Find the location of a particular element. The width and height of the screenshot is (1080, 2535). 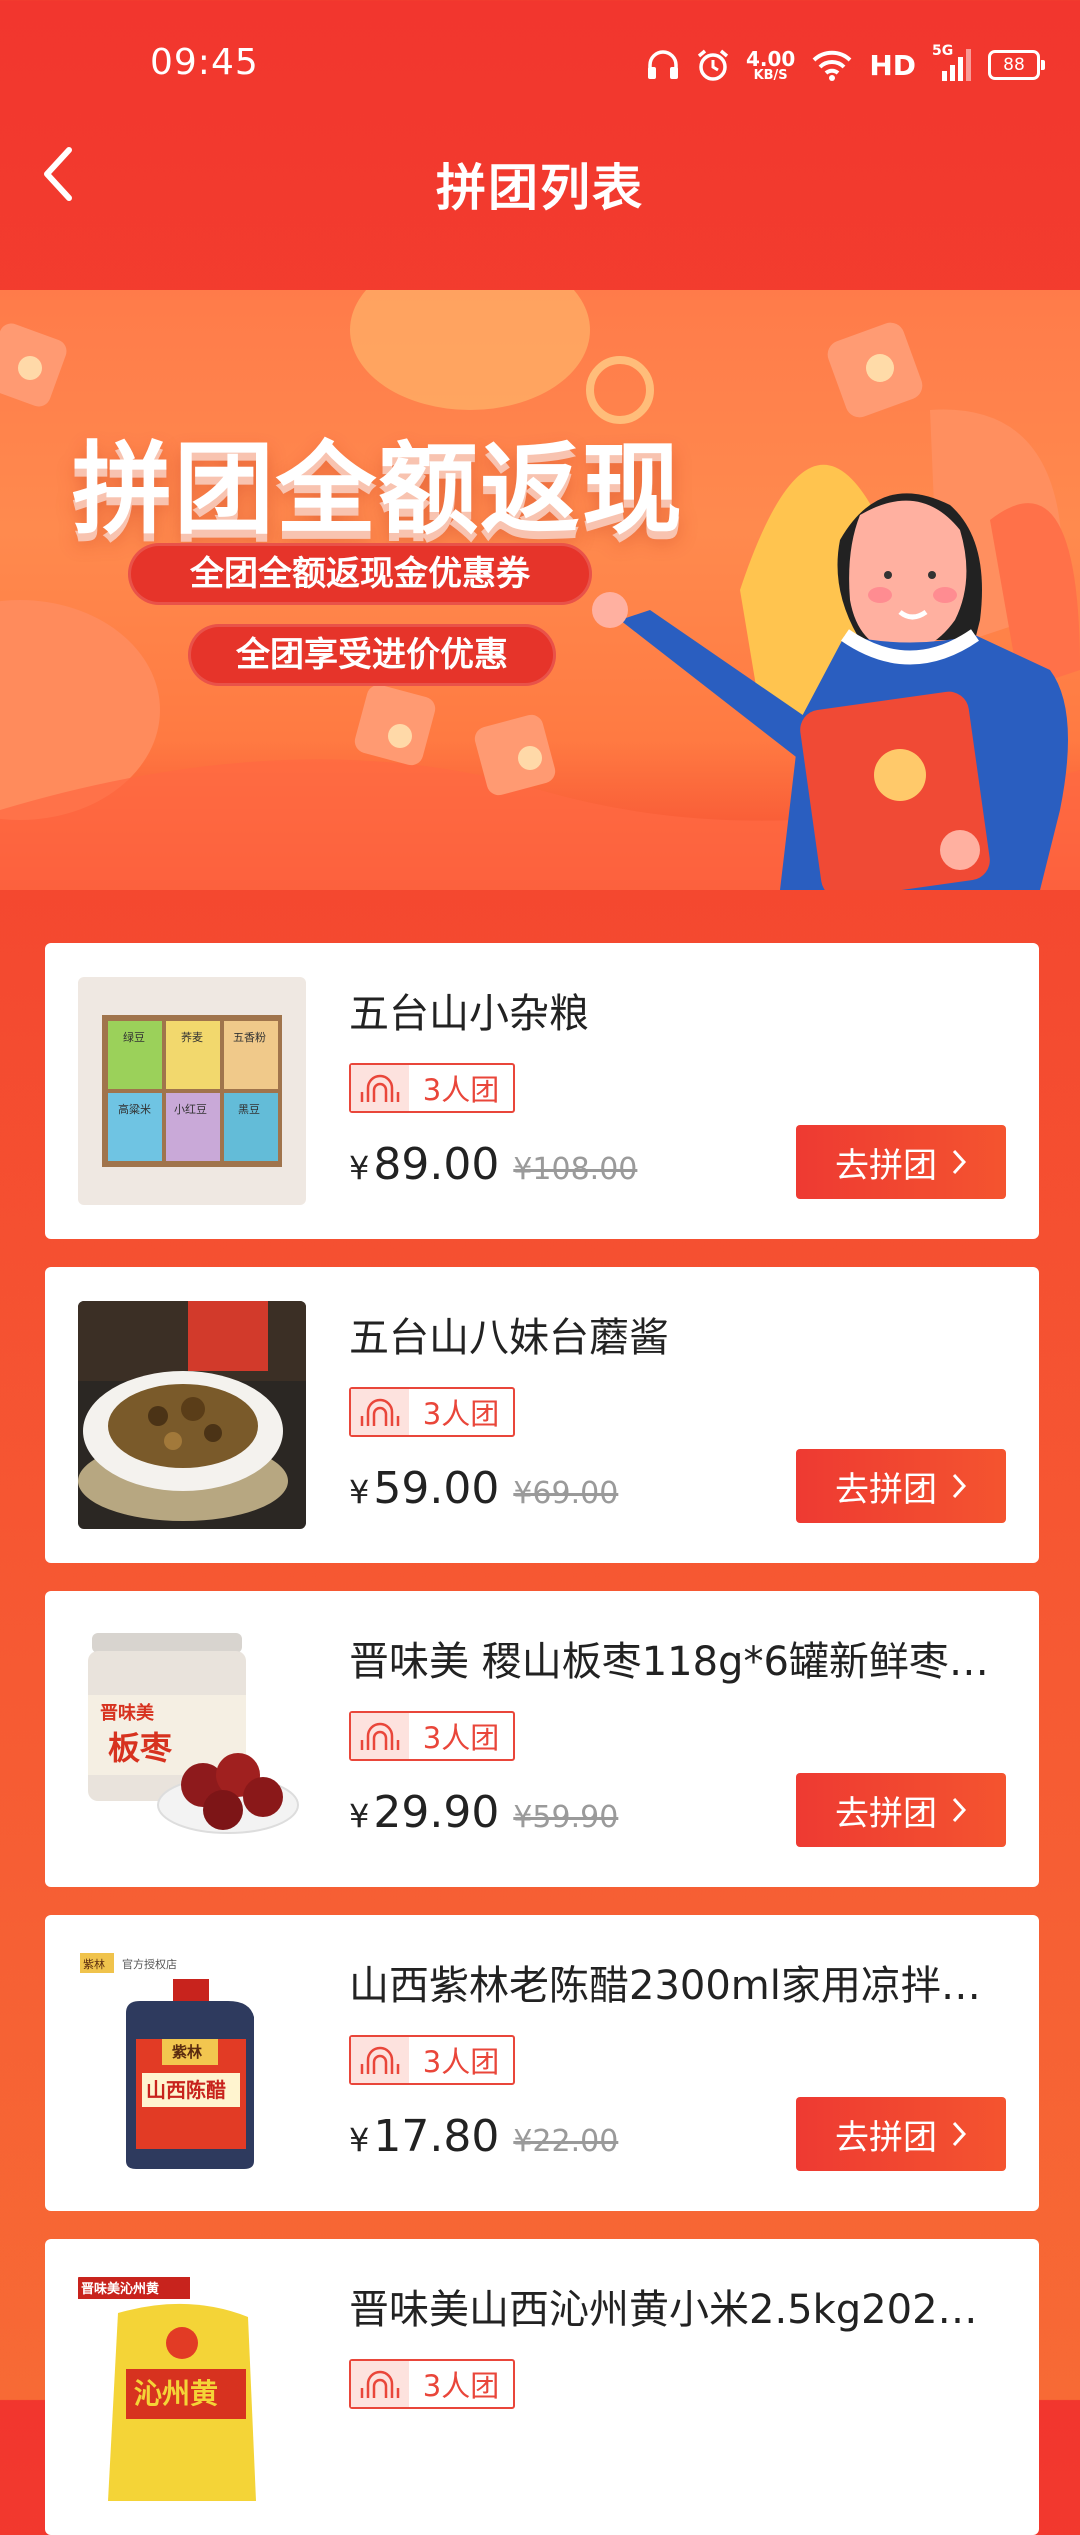

original-price: ¥69.00 is located at coordinates (566, 1493).